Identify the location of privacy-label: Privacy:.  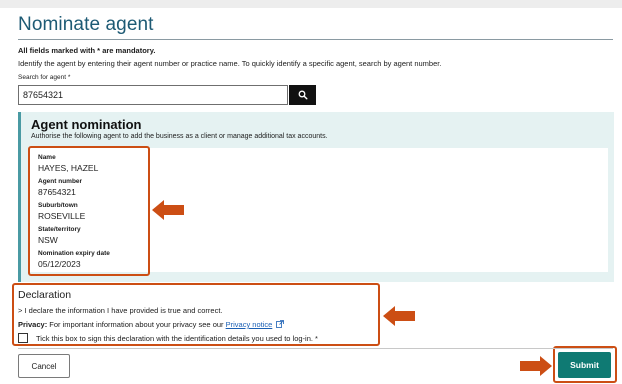
(33, 324).